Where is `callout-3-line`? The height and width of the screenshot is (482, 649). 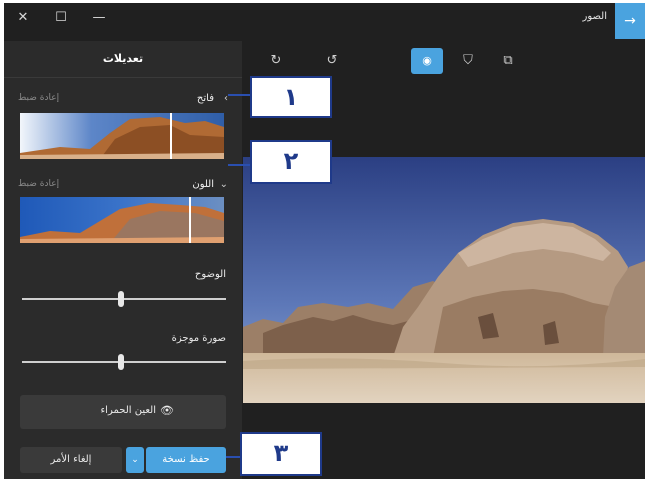 callout-3-line is located at coordinates (233, 457).